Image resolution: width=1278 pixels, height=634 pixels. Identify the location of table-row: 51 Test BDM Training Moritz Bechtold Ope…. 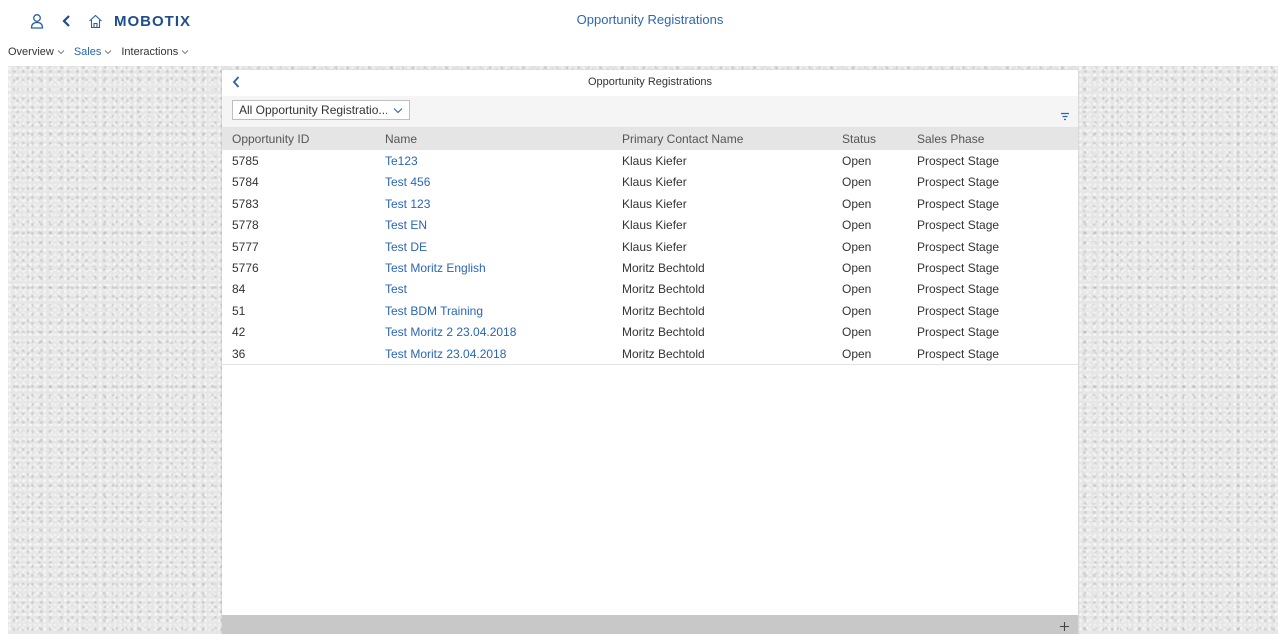
(650, 310).